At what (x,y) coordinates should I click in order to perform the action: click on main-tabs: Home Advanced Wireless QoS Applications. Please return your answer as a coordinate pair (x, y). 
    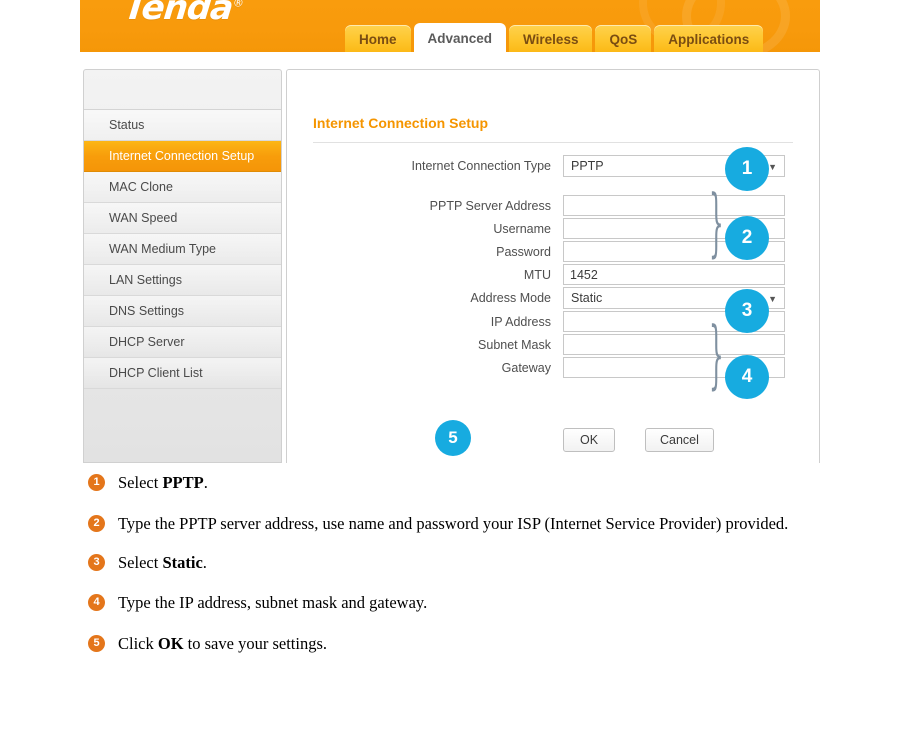
    Looking at the image, I should click on (554, 38).